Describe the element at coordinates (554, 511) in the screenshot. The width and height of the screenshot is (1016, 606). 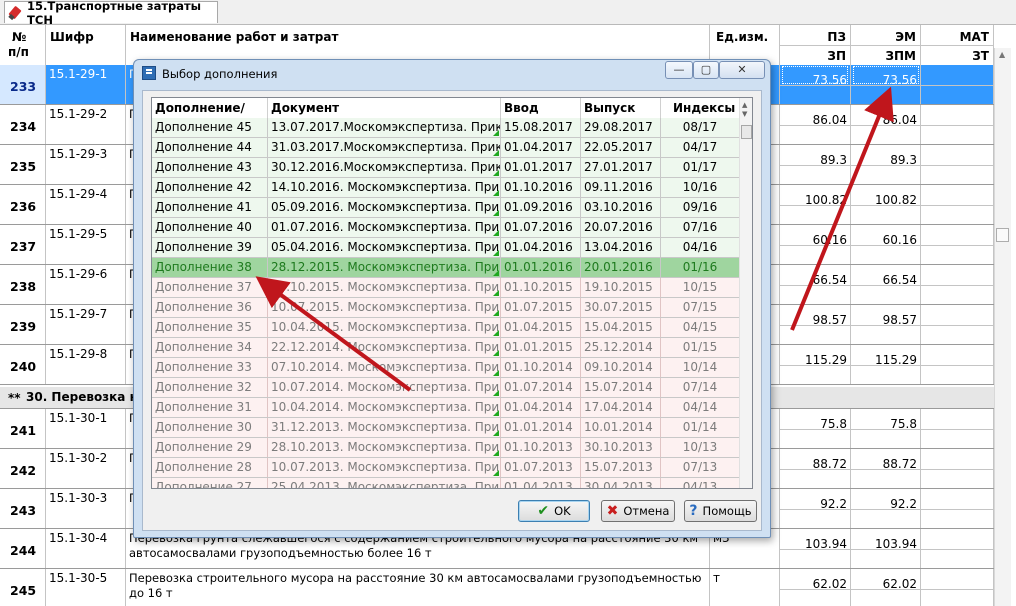
I see `ok-button: ✔ OK` at that location.